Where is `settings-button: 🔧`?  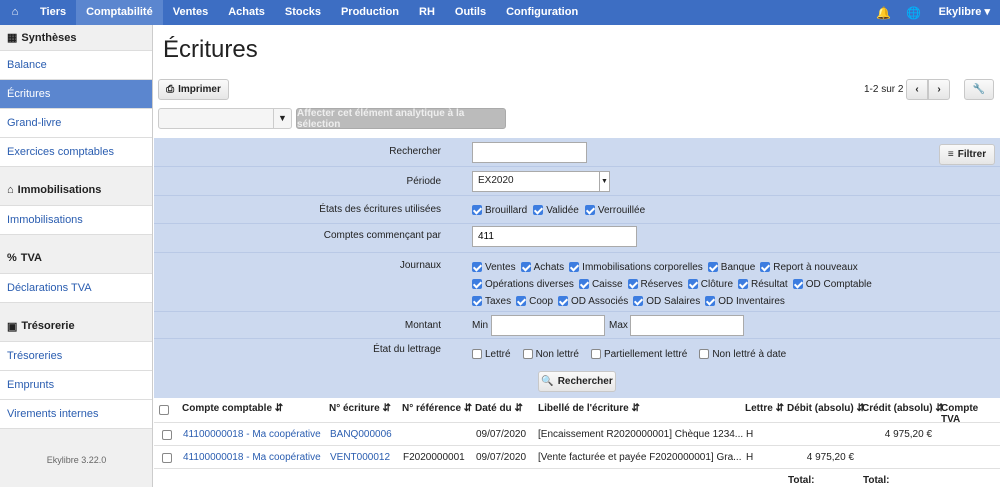 settings-button: 🔧 is located at coordinates (979, 89).